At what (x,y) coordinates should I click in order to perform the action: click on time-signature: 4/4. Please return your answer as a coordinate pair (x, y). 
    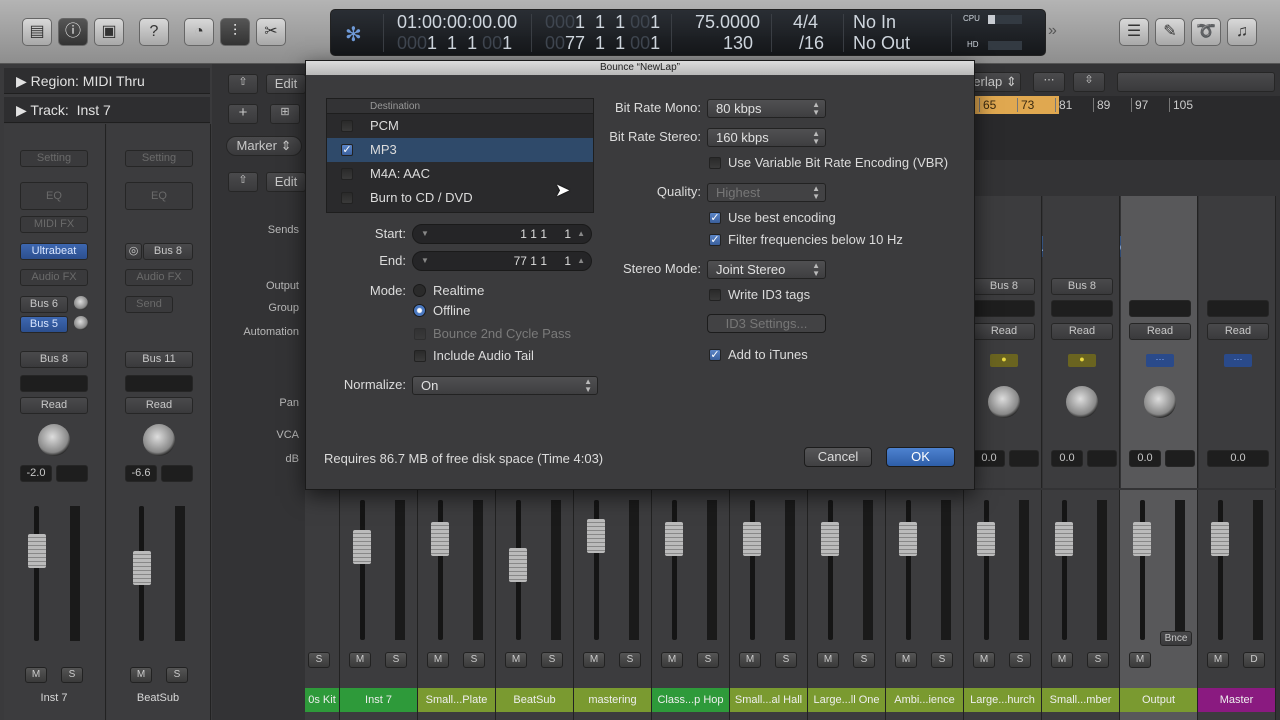
    Looking at the image, I should click on (805, 22).